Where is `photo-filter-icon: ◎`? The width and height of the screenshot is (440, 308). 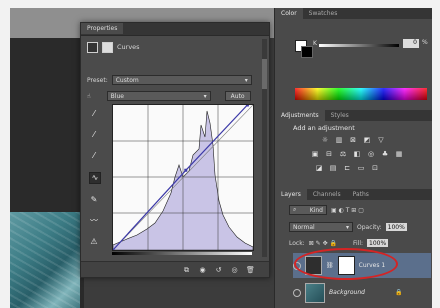 photo-filter-icon: ◎ is located at coordinates (371, 154).